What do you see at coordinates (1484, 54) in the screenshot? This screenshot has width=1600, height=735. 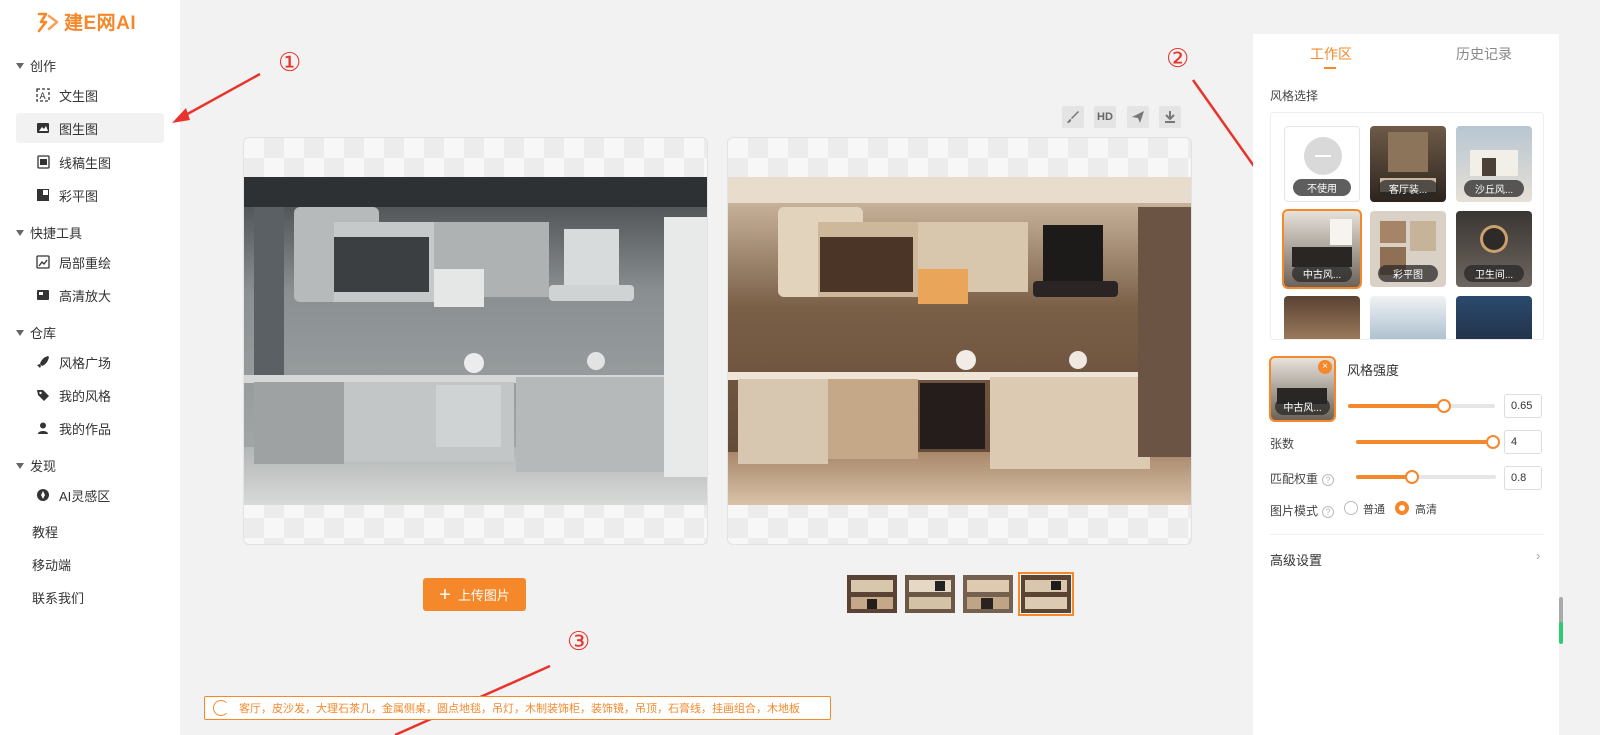 I see `tab-history: 历史记录` at bounding box center [1484, 54].